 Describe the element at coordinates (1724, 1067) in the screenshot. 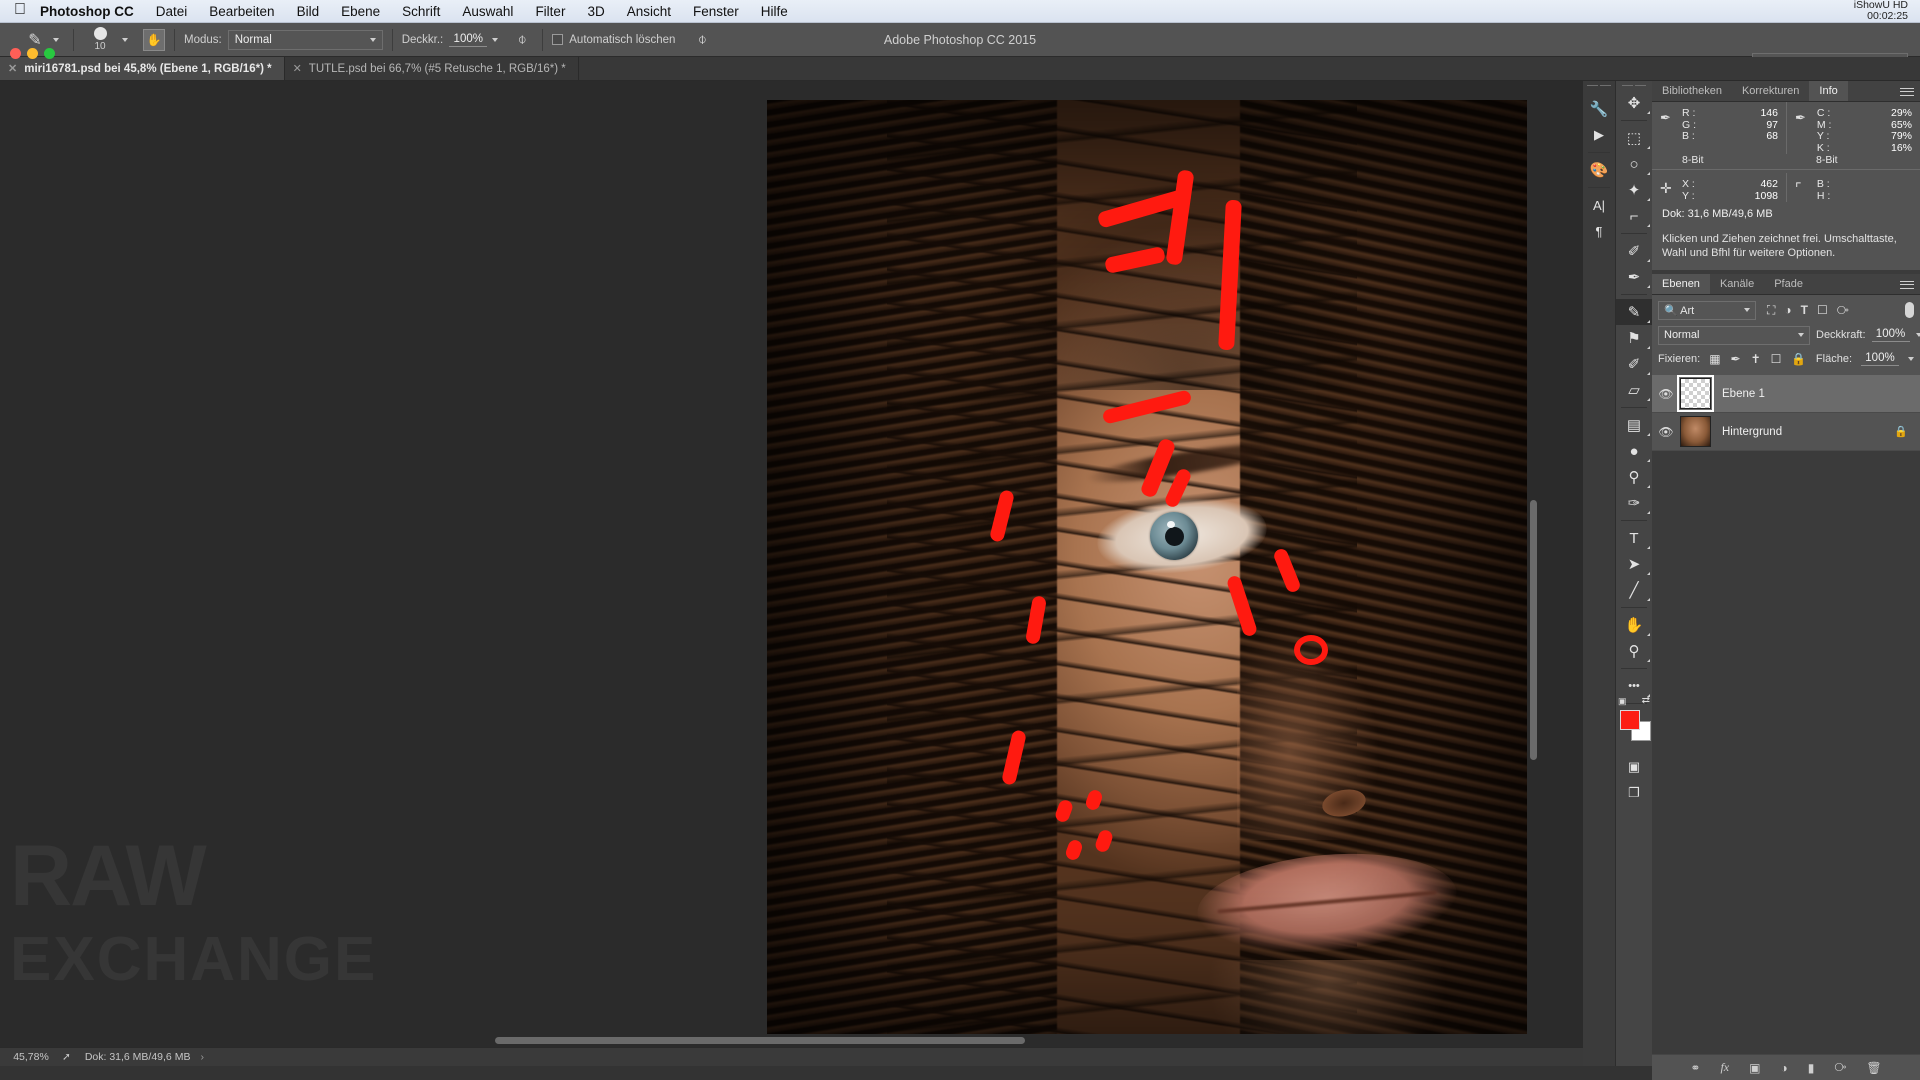

I see `layer-style-icon: fx` at that location.